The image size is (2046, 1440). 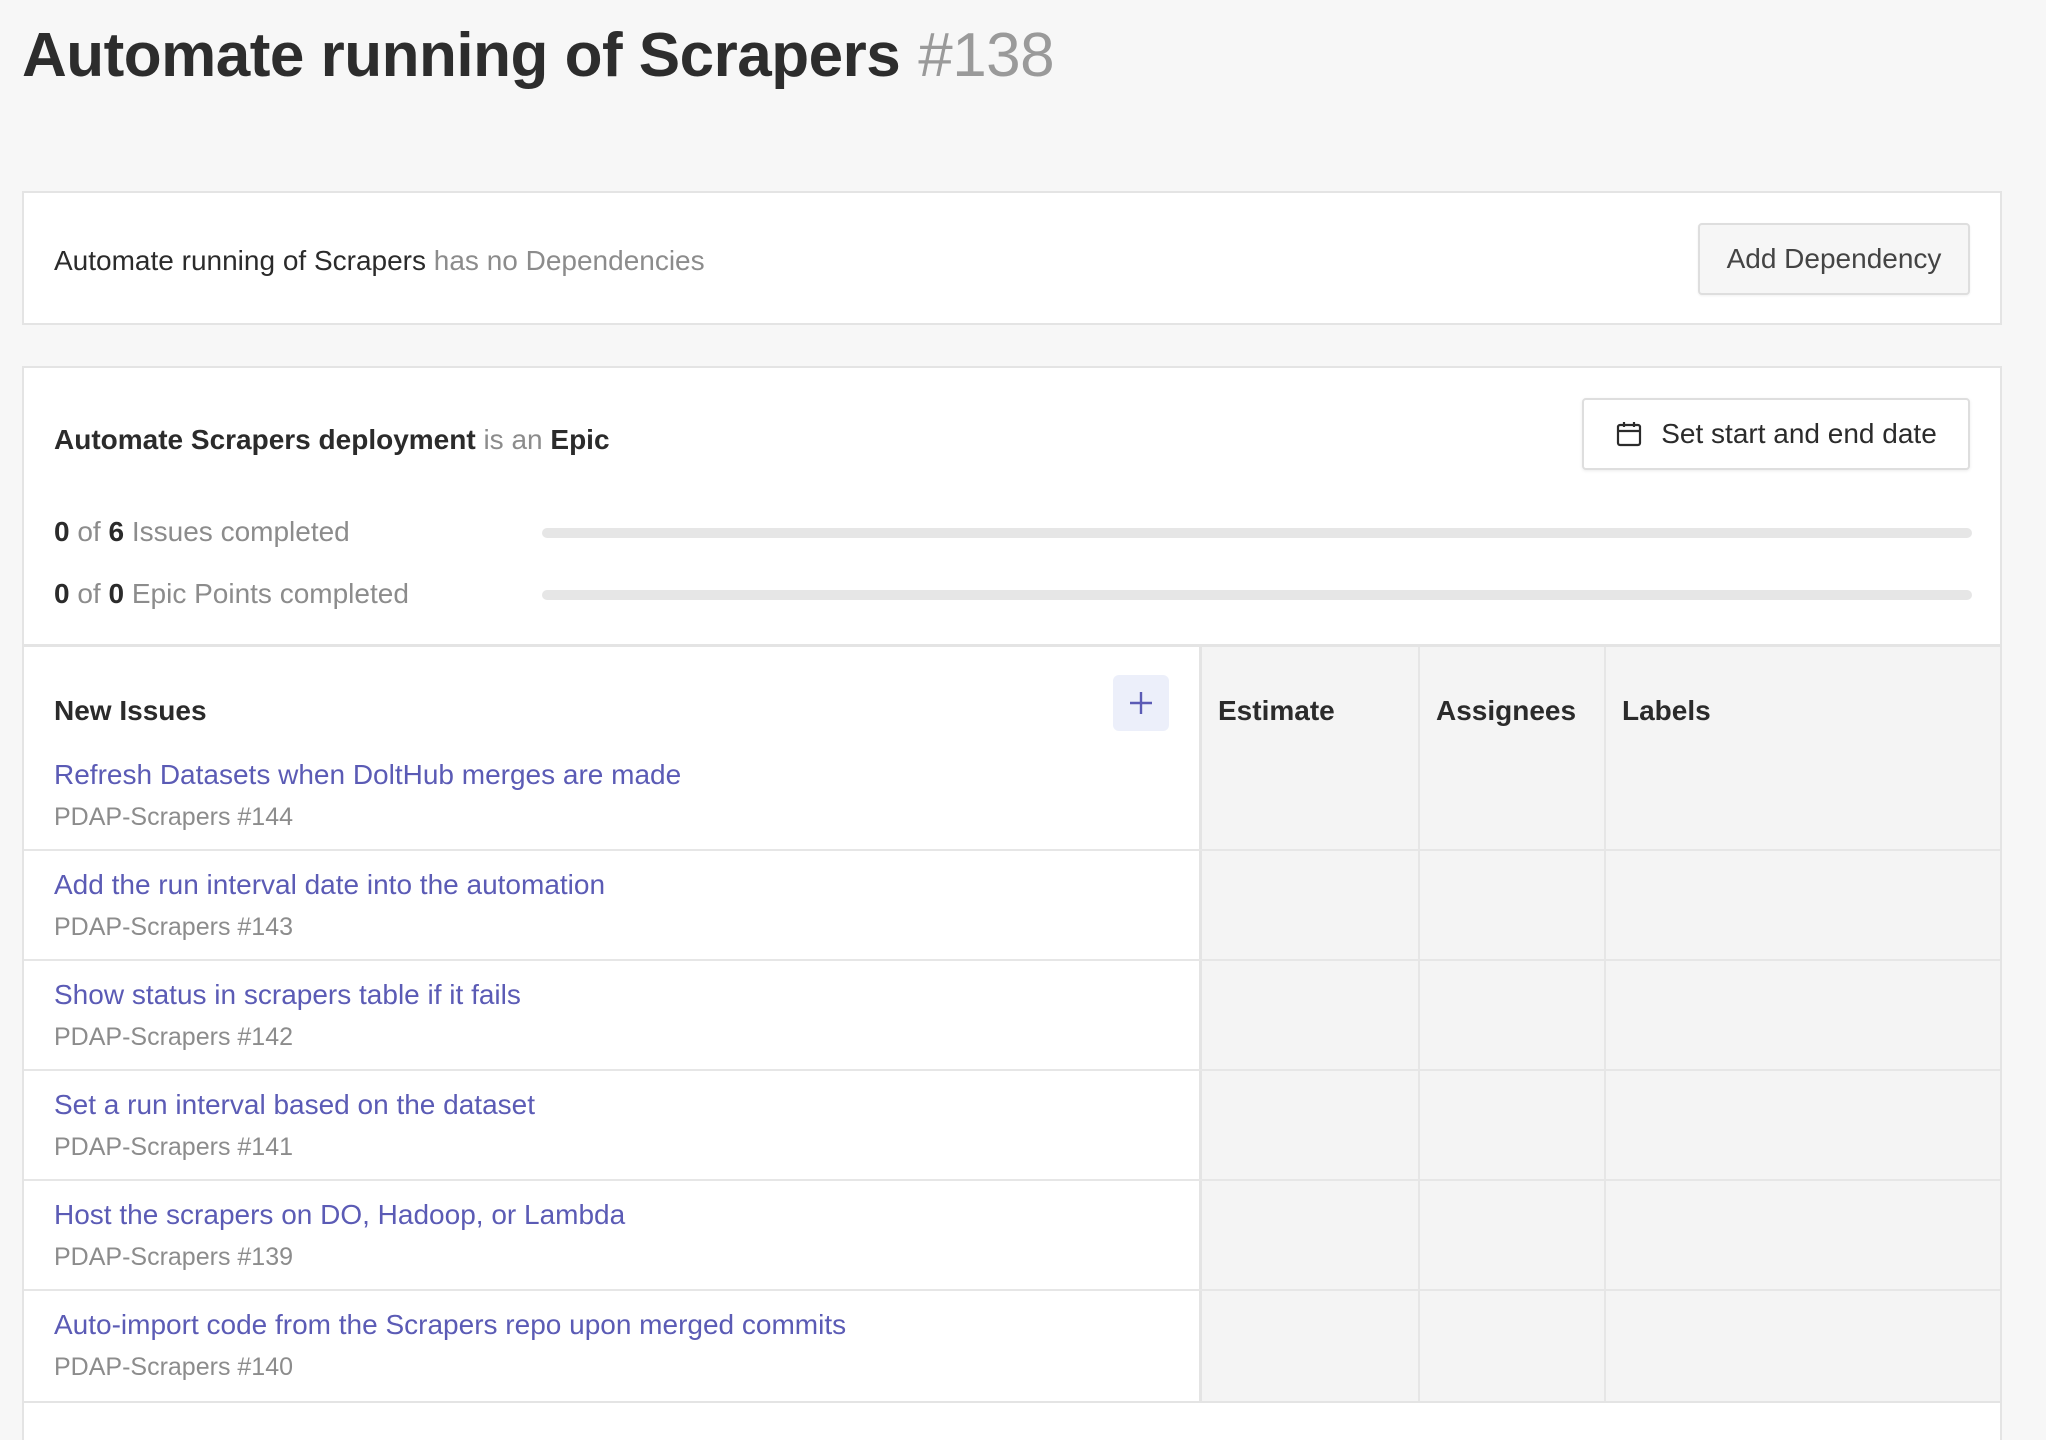 I want to click on page-title: Automate running of Scrapers #138, so click(x=538, y=56).